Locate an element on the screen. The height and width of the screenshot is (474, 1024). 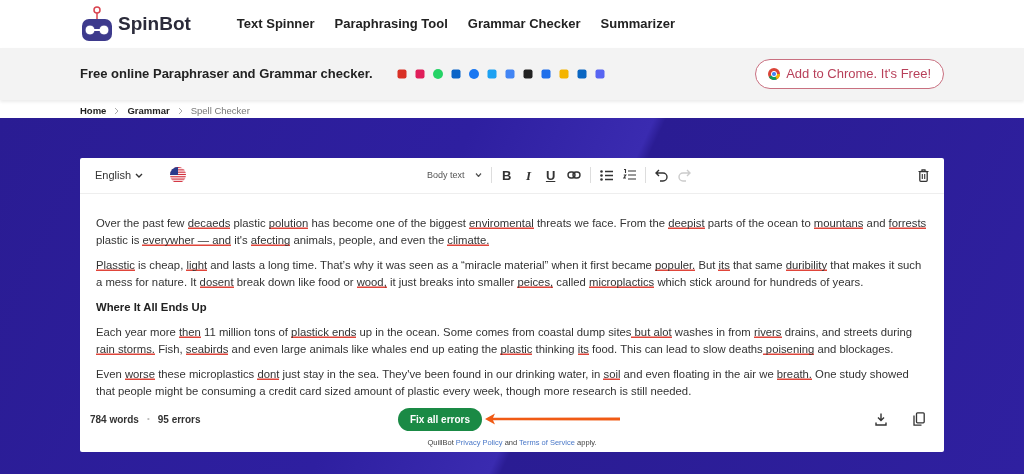
paragraph: Even worse these microplastics dont just stay in the sea. They've been found in our drinking water, in soil and even floating in the air we breath. One study showed that people might be consuming a credit card sized amount of plastic every week, though more research is still needed. is located at coordinates (503, 382).